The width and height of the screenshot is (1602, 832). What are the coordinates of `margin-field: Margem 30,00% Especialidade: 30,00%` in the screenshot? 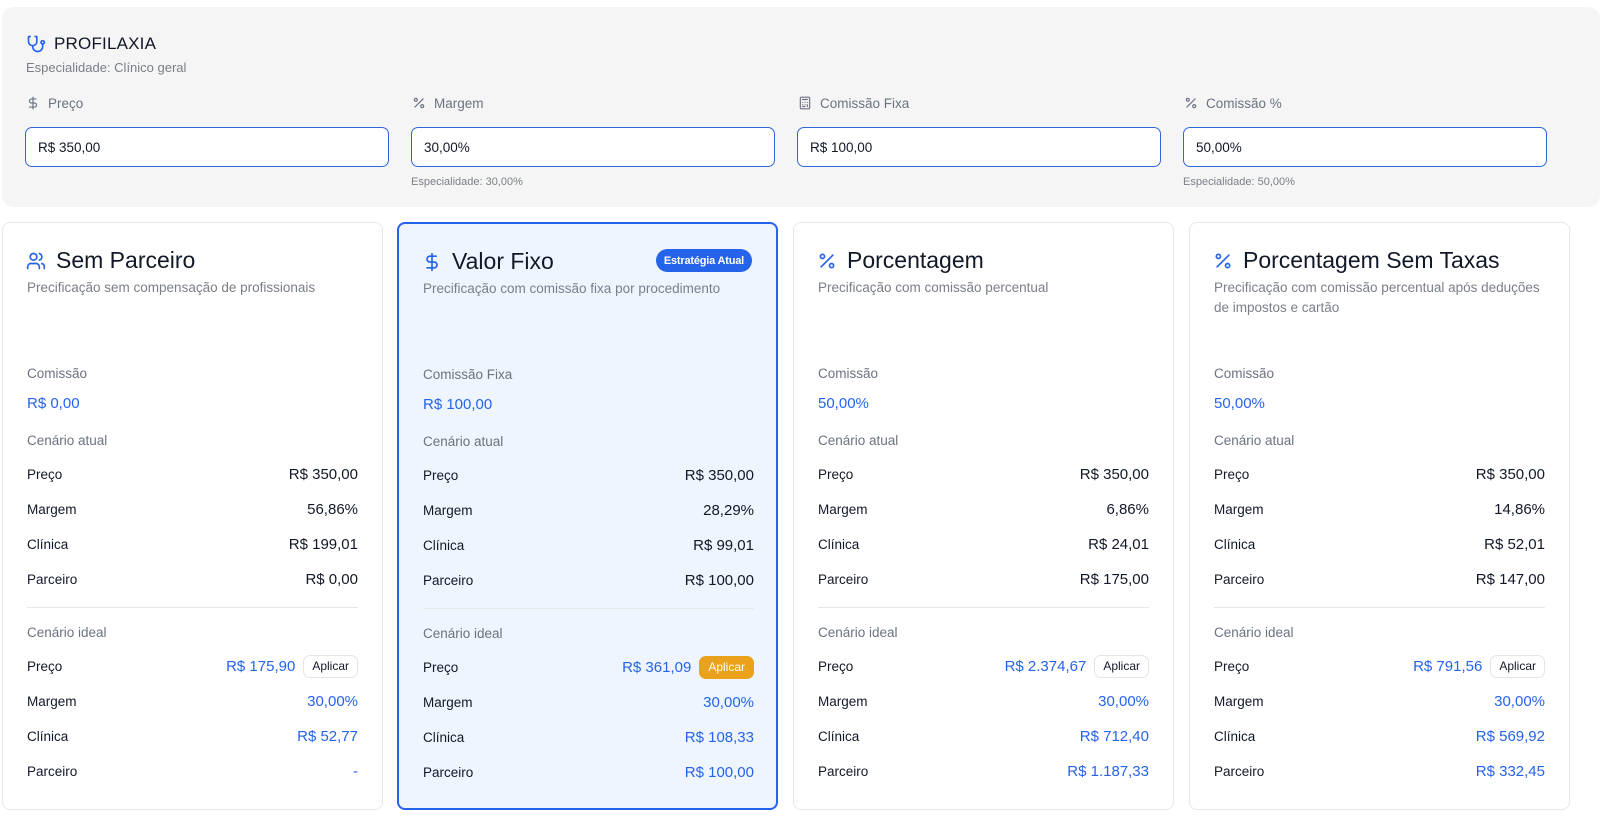 It's located at (593, 142).